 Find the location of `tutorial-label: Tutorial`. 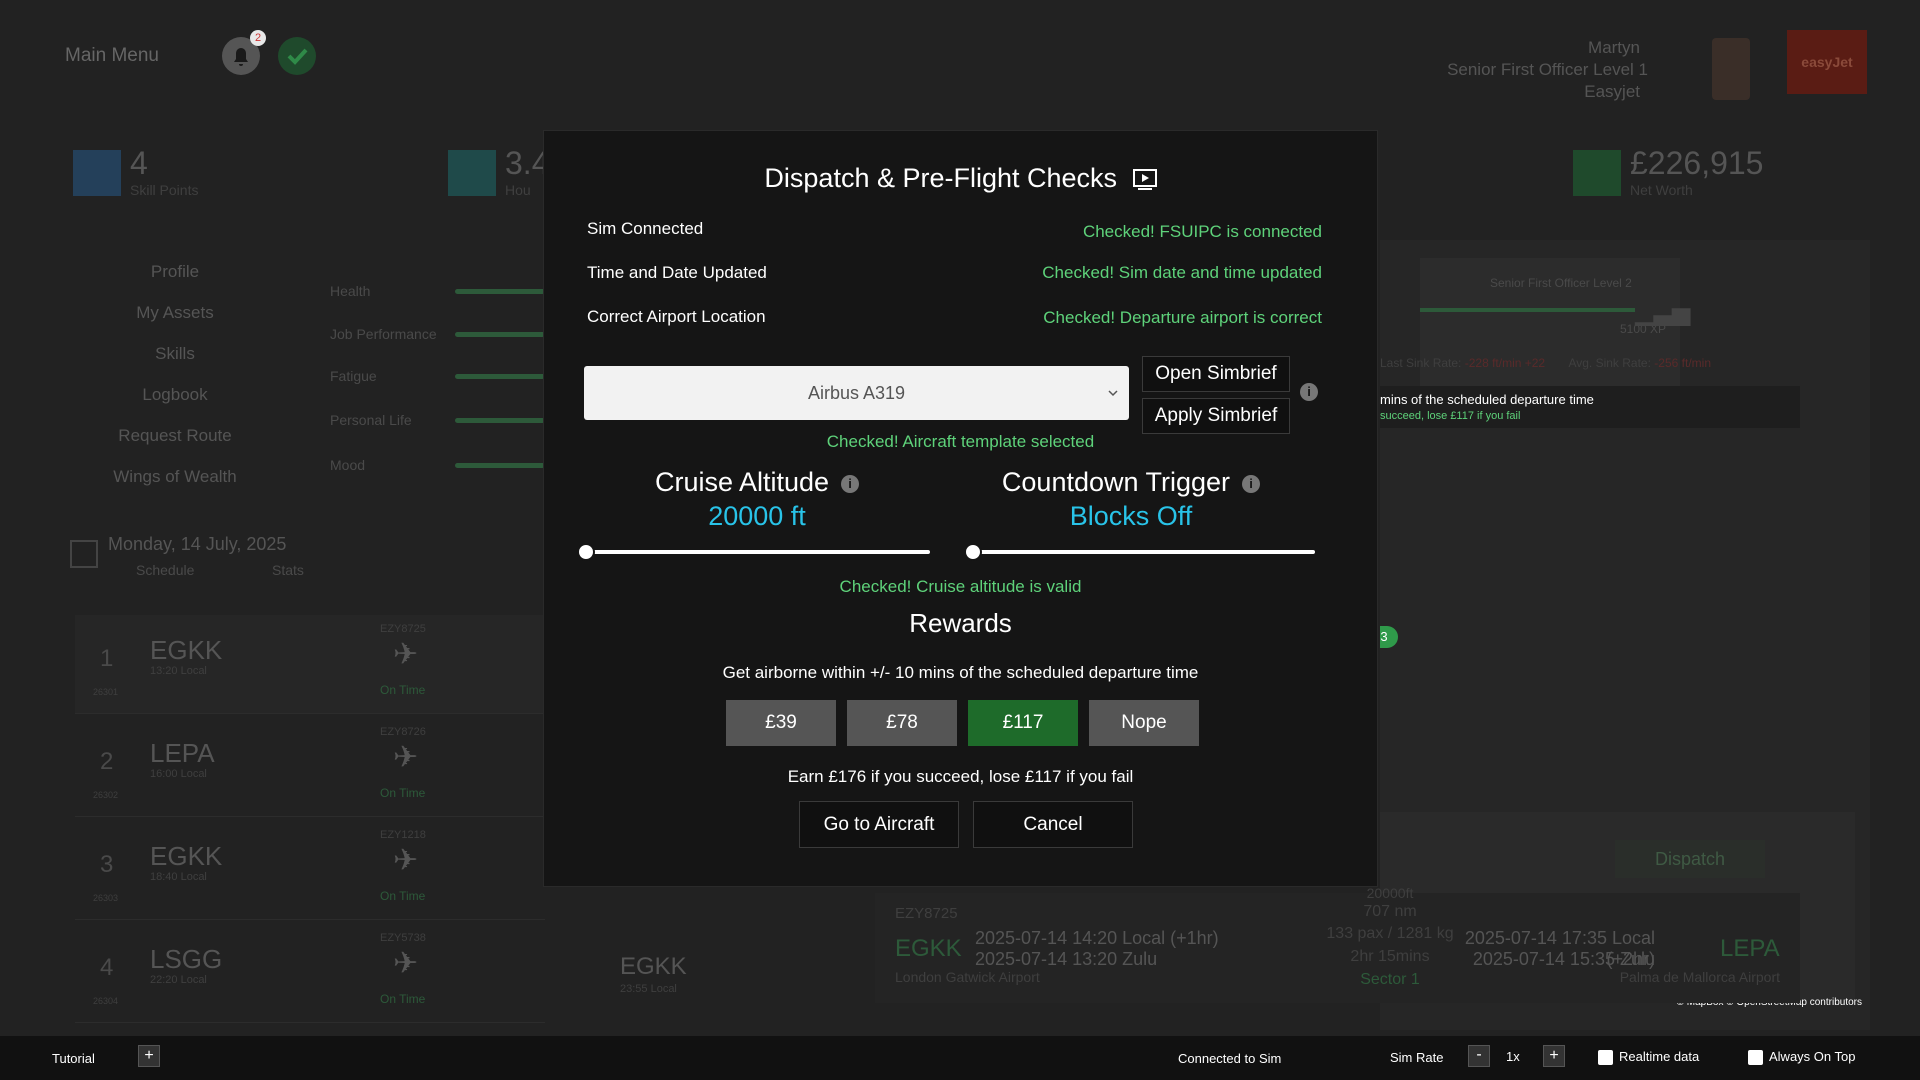

tutorial-label: Tutorial is located at coordinates (73, 1058).